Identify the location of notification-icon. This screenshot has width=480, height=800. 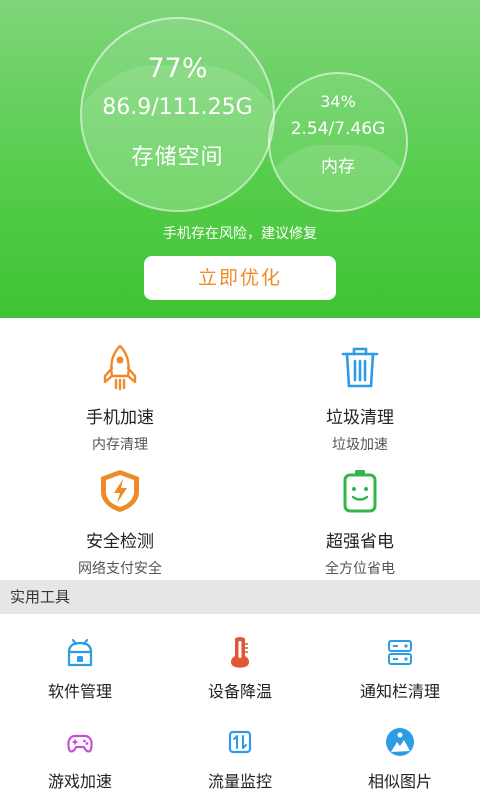
(400, 652).